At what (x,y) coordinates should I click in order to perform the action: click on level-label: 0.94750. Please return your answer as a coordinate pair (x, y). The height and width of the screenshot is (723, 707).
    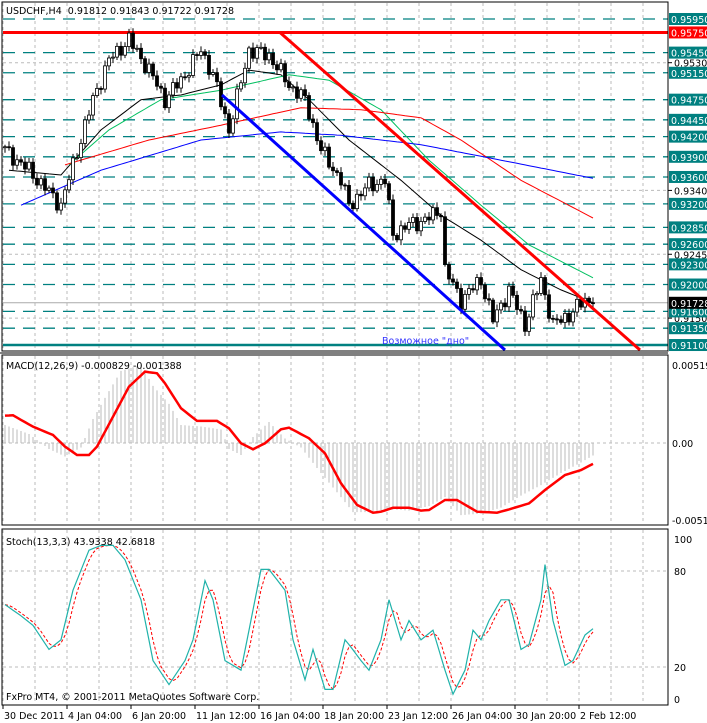
    Looking at the image, I should click on (689, 101).